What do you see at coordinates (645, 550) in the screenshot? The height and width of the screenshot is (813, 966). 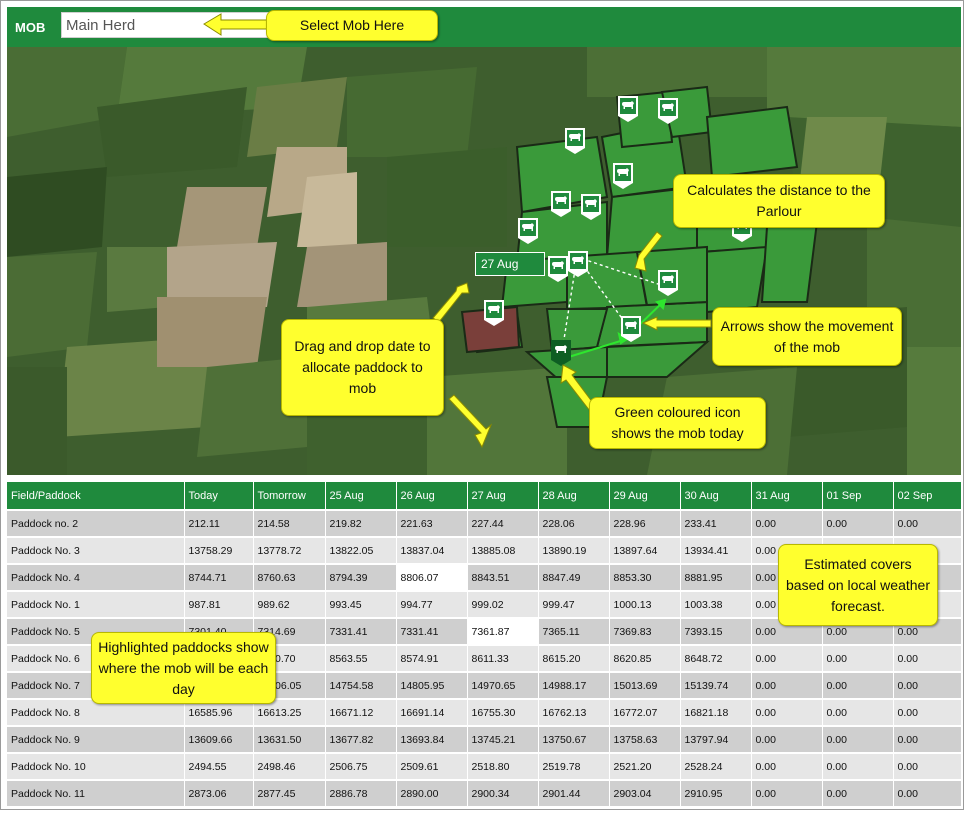 I see `cover-cell: 13897.64` at bounding box center [645, 550].